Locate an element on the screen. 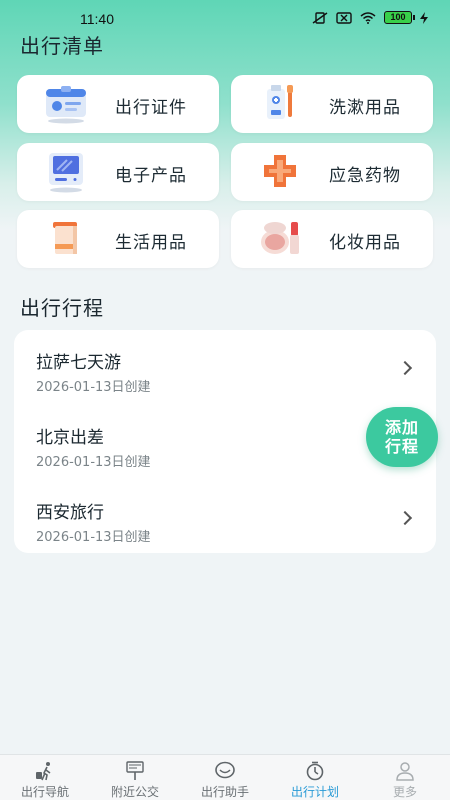  id-card-icon is located at coordinates (66, 105).